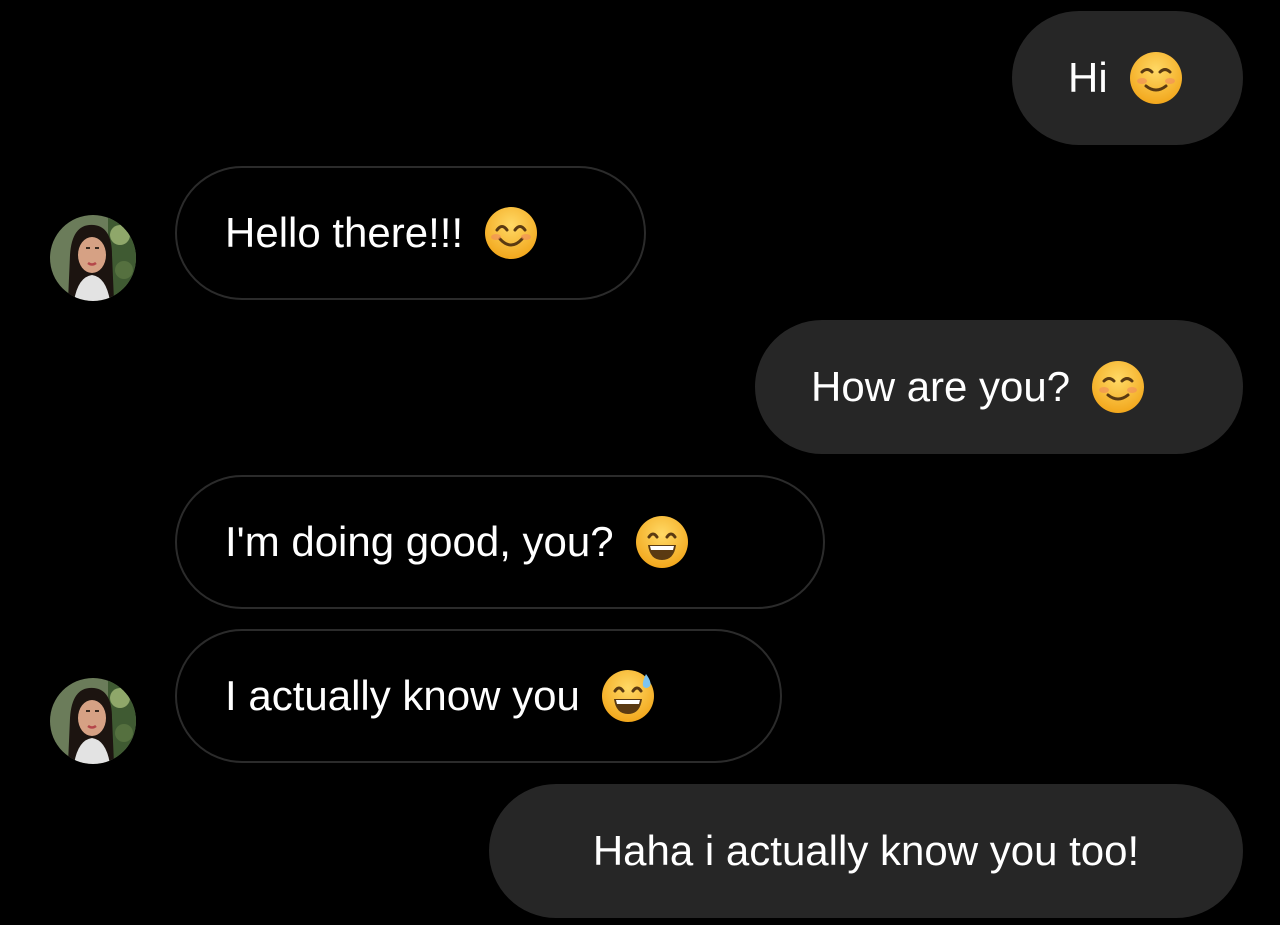 This screenshot has width=1280, height=925. I want to click on grinning-face-with-sweat-icon, so click(627, 696).